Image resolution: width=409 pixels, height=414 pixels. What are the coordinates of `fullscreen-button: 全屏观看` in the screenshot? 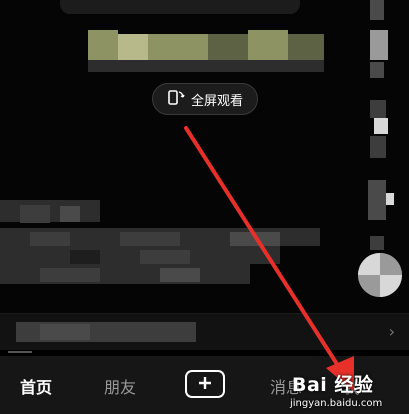 It's located at (205, 99).